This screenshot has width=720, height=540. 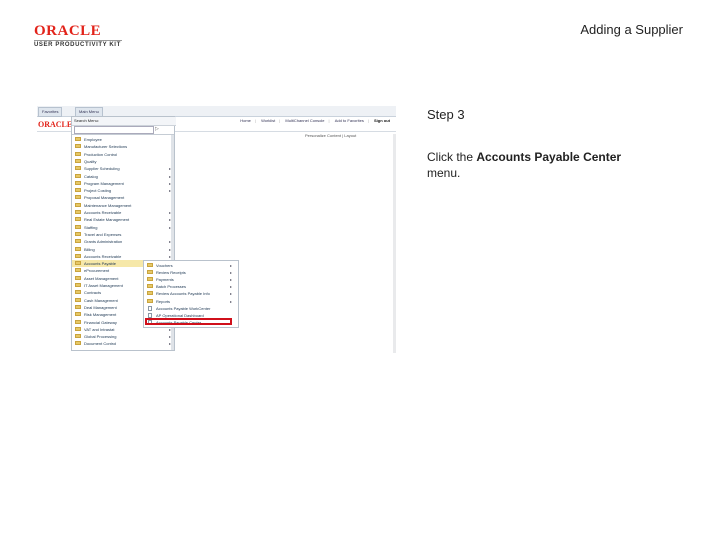 I want to click on search-go-icon: ▷, so click(x=157, y=129).